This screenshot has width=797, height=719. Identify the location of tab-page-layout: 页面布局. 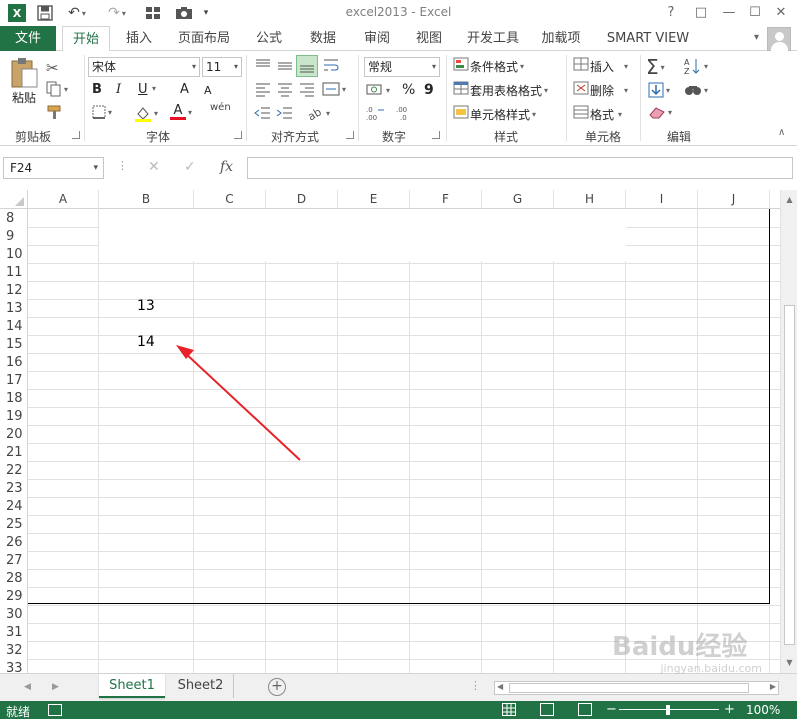
(204, 38).